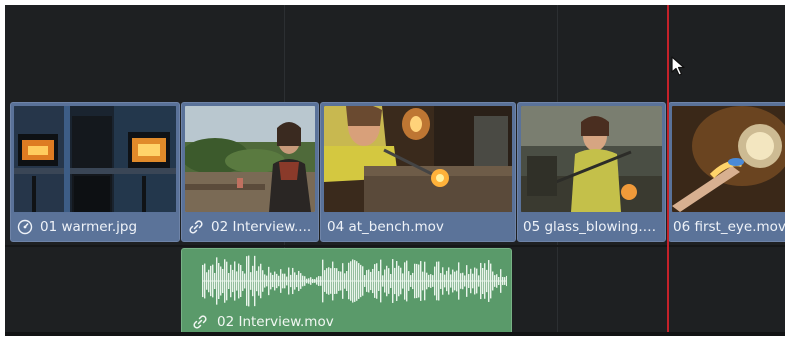  I want to click on audio-clip-interview: 02 Interview.mov, so click(346, 292).